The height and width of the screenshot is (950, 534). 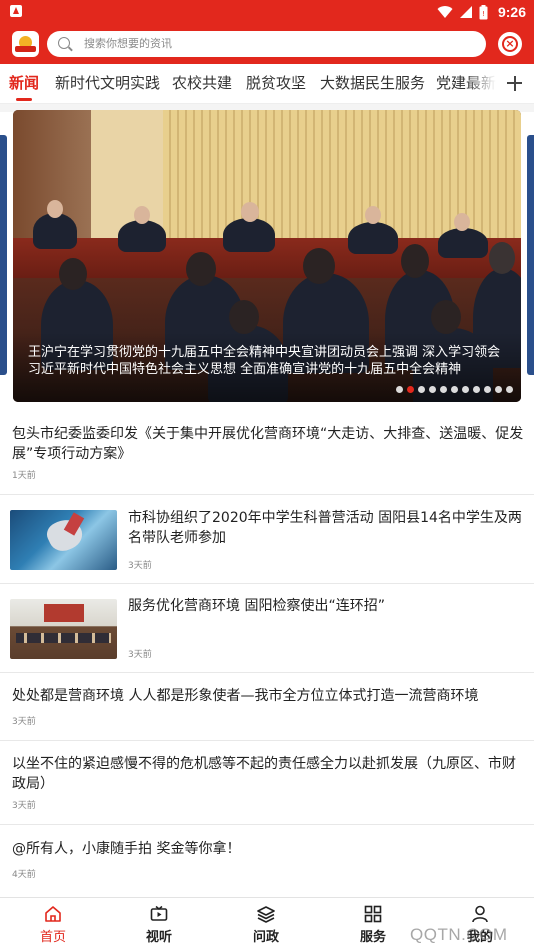 I want to click on add-channel-icon, so click(x=515, y=83).